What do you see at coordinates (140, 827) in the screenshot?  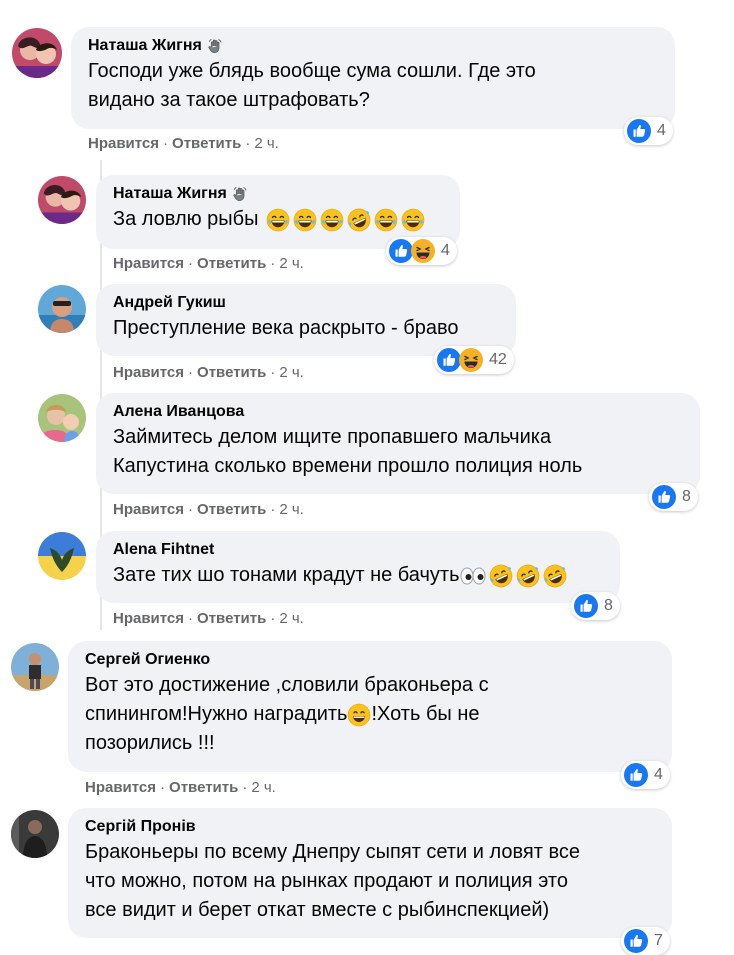 I see `comment-author: Сергій Пронів` at bounding box center [140, 827].